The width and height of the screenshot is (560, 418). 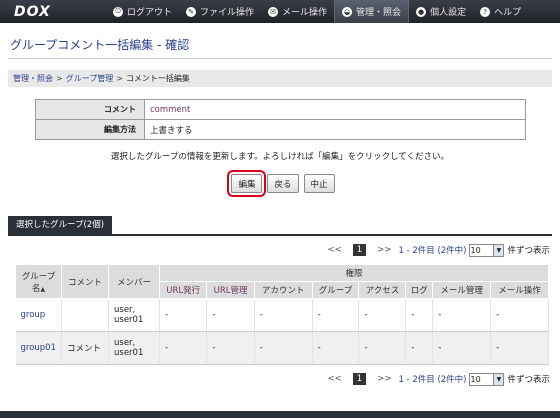 I want to click on col-log: ログ, so click(x=419, y=290).